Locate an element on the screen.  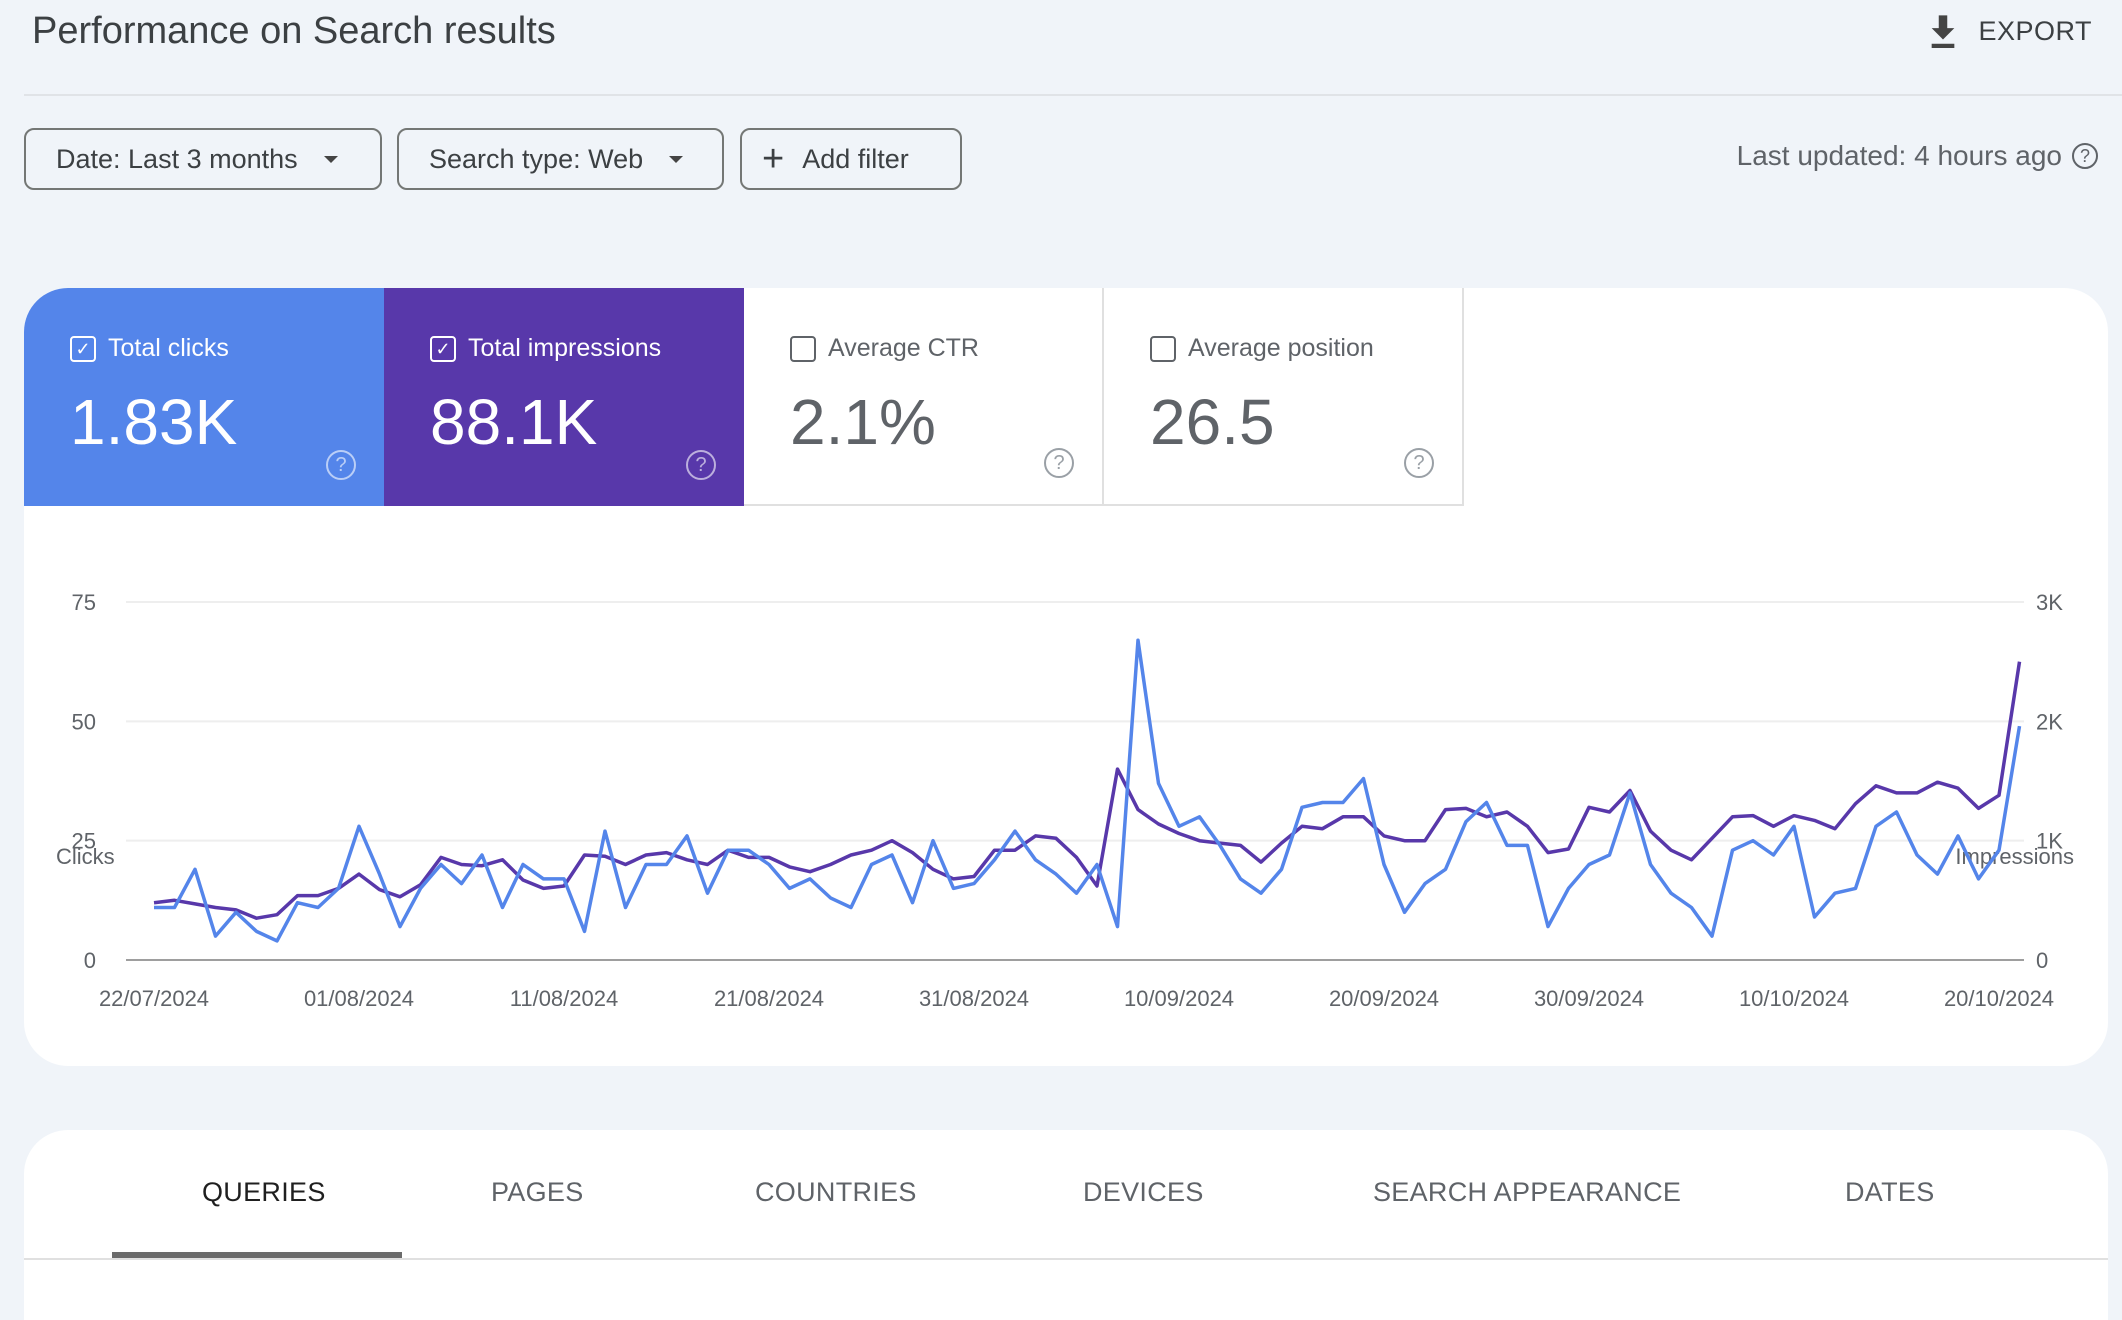
y-tick-right: 0 is located at coordinates (2042, 960).